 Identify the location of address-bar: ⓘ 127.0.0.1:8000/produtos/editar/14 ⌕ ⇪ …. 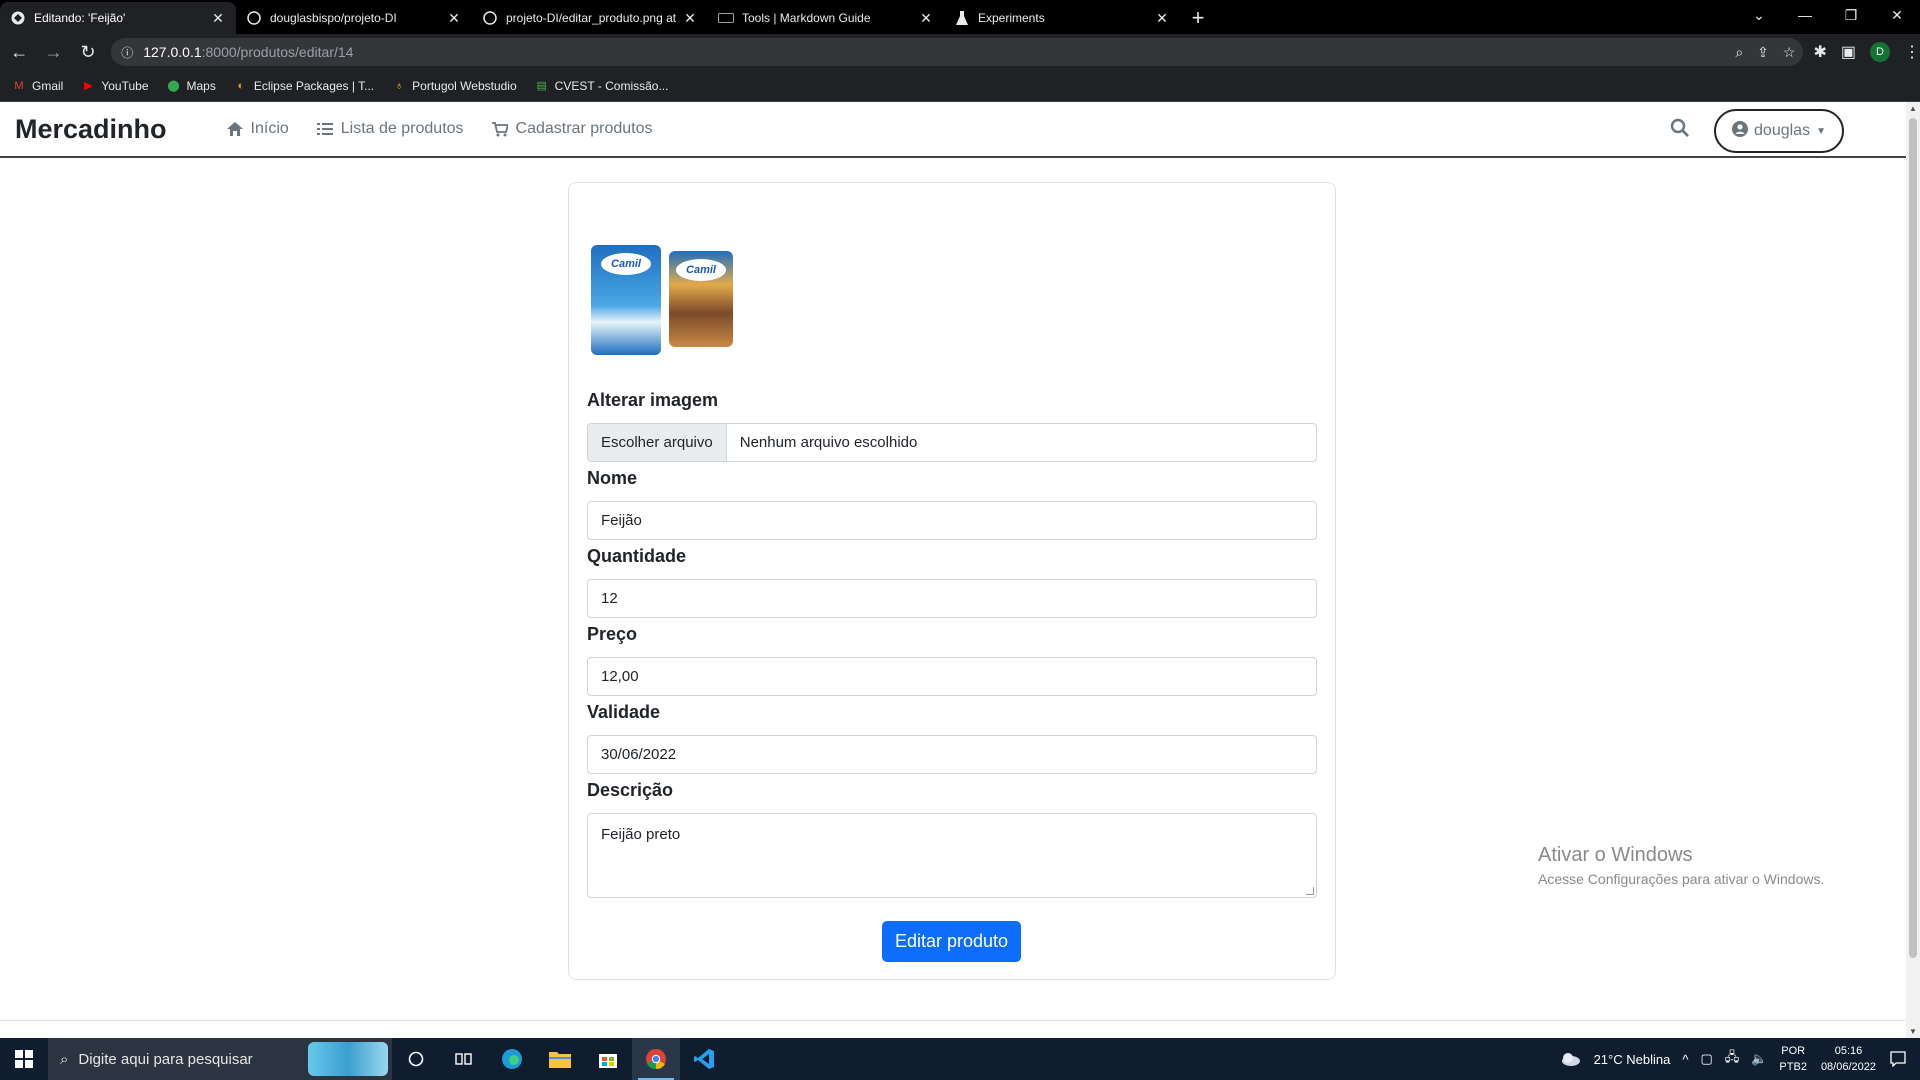
(957, 52).